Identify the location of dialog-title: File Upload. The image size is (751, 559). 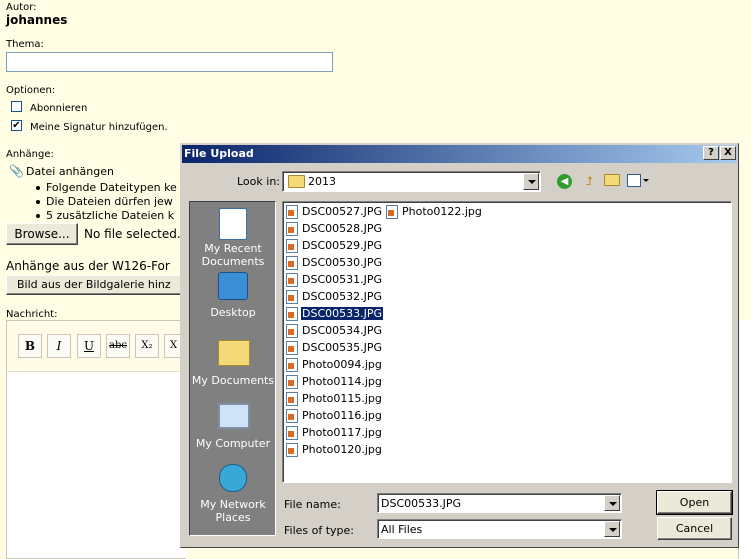
(219, 153).